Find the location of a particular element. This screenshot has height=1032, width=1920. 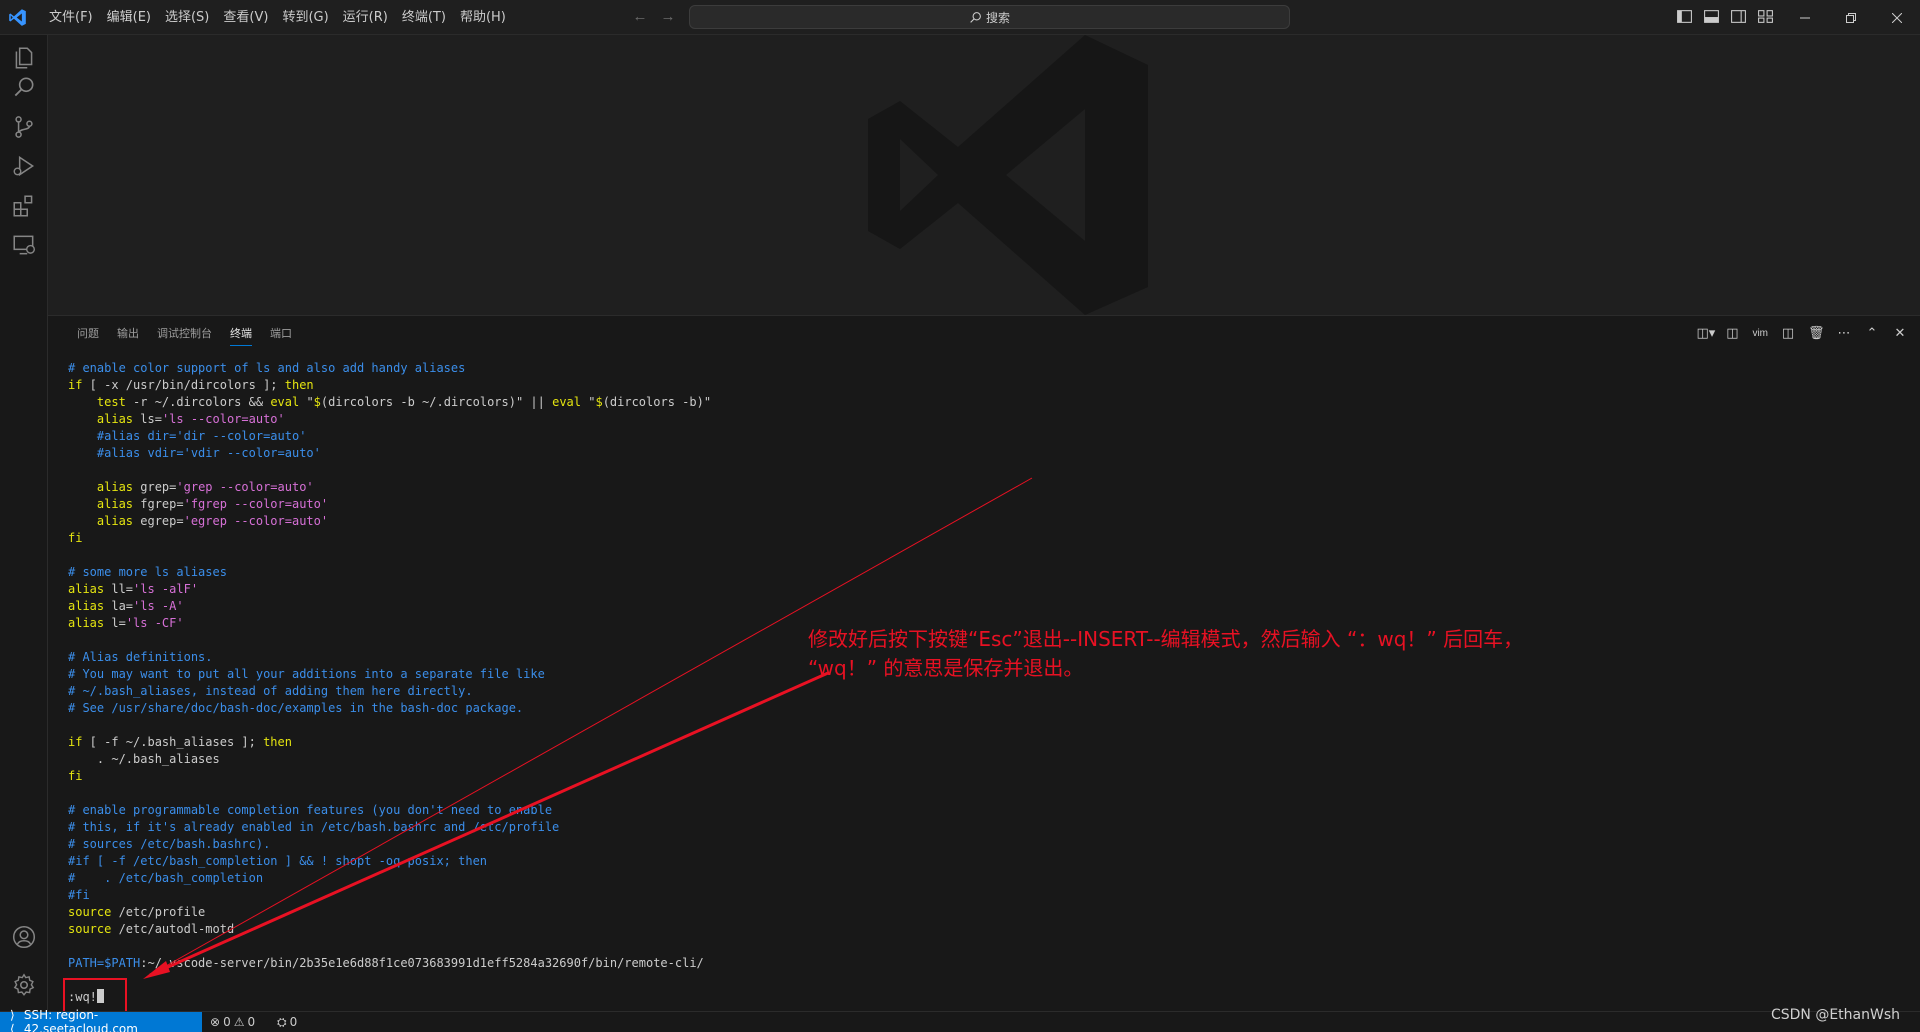

minimize-icon is located at coordinates (1805, 17).